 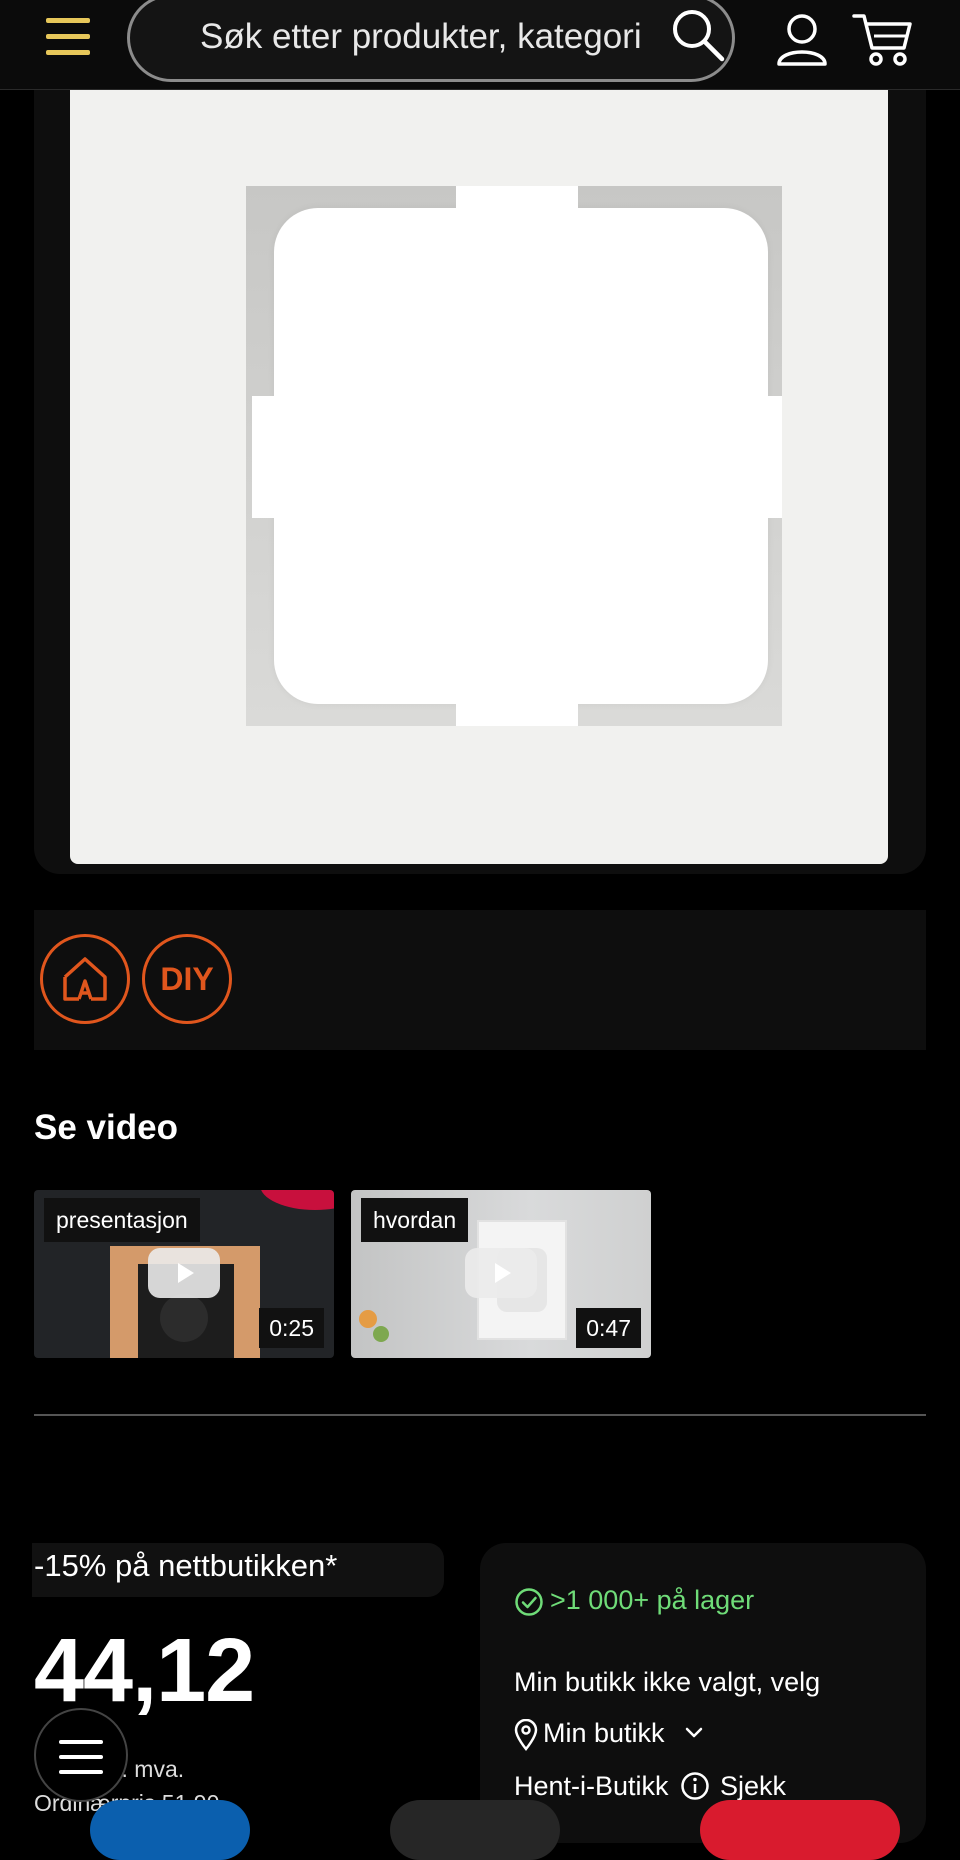 What do you see at coordinates (85, 979) in the screenshot?
I see `house-badge-icon` at bounding box center [85, 979].